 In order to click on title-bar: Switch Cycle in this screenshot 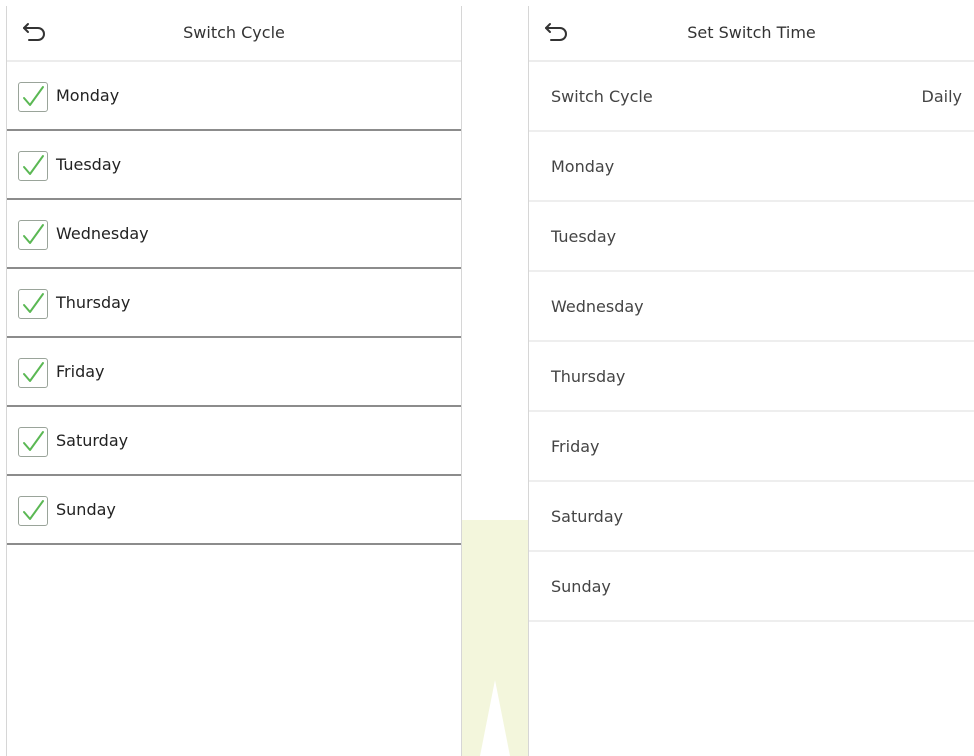, I will do `click(234, 34)`.